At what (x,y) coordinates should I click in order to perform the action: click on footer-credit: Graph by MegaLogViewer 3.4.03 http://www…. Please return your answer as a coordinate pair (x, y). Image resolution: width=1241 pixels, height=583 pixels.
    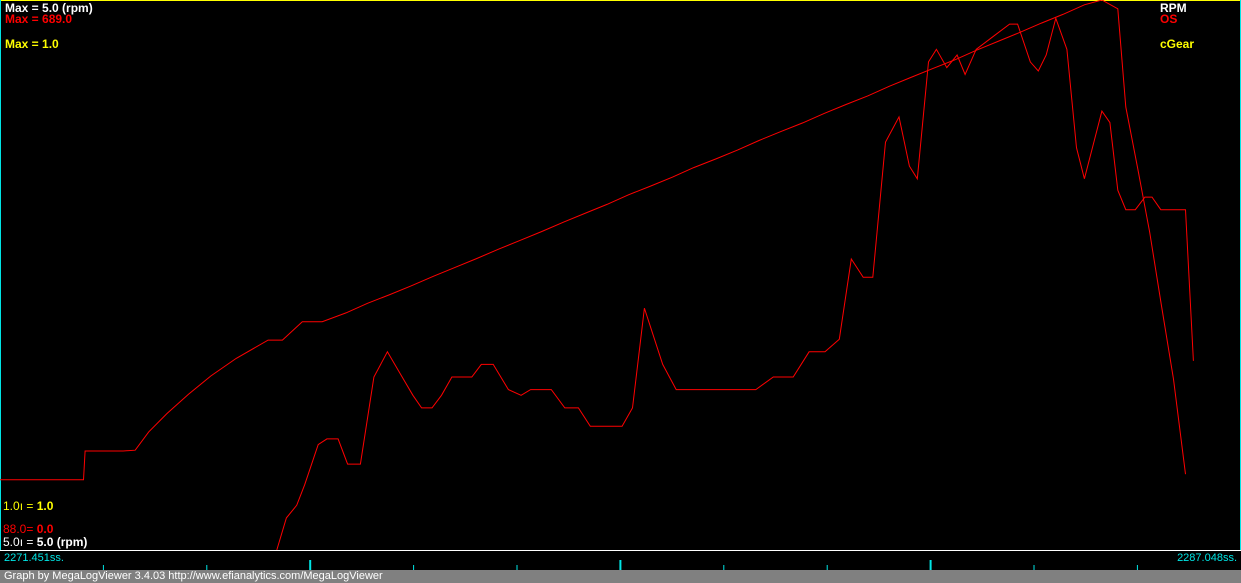
    Looking at the image, I should click on (193, 576).